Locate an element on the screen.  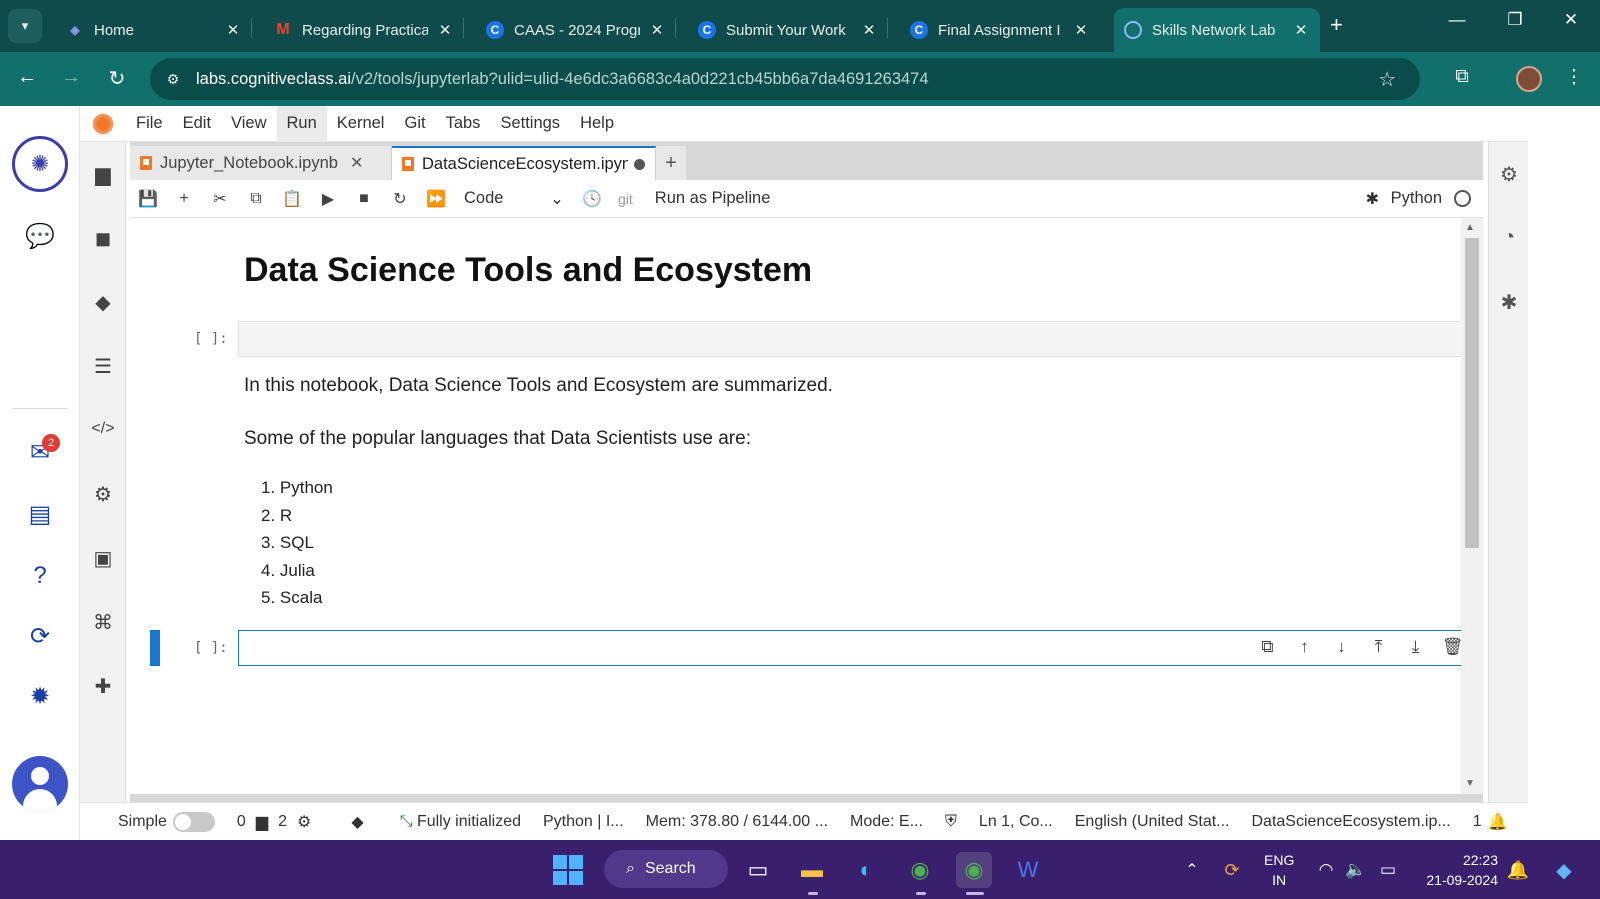
menu-tabs: Tabs is located at coordinates (463, 124).